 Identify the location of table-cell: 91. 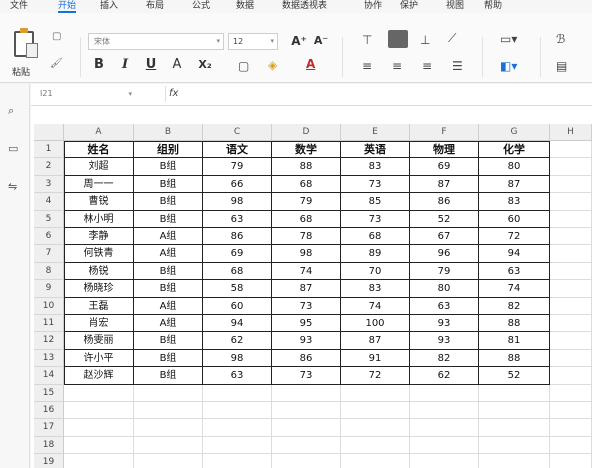
(375, 358).